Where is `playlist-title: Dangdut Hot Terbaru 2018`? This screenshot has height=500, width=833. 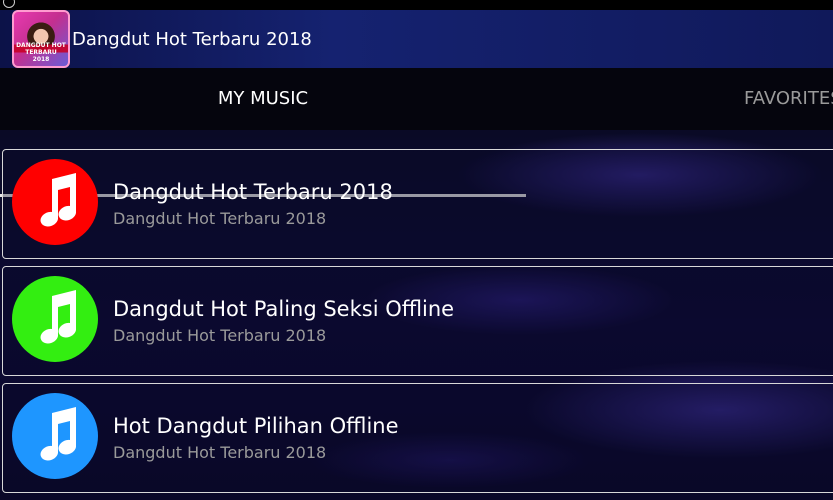 playlist-title: Dangdut Hot Terbaru 2018 is located at coordinates (253, 192).